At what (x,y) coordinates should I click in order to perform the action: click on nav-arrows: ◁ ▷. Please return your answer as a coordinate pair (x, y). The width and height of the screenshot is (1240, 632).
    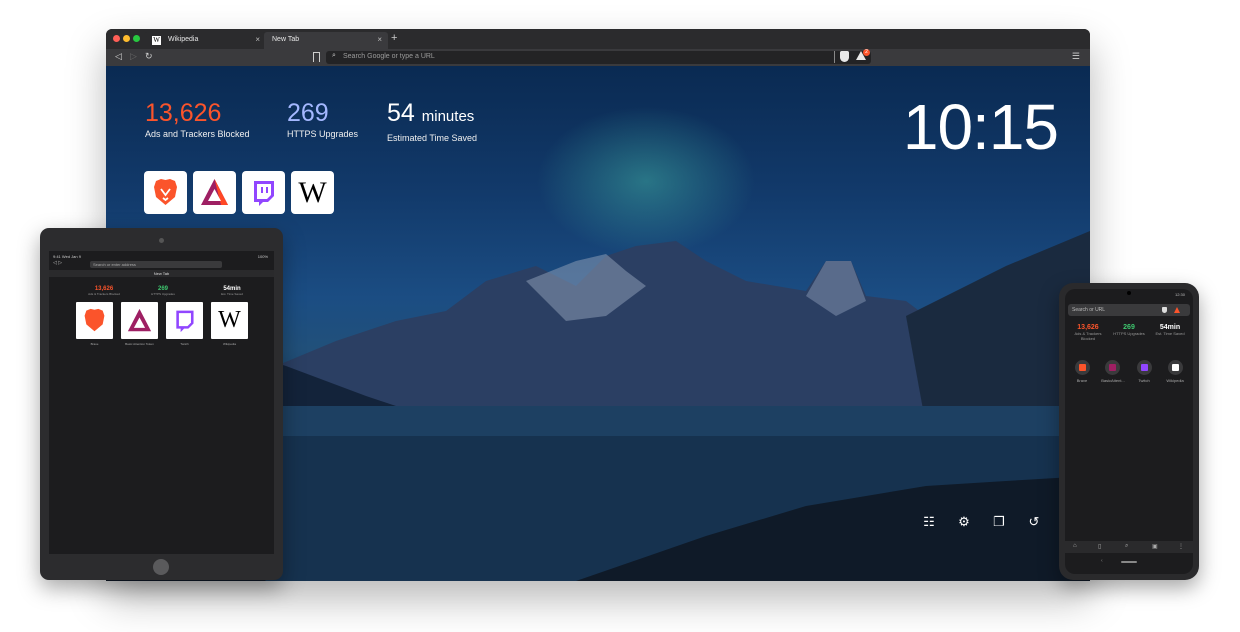
    Looking at the image, I should click on (57, 263).